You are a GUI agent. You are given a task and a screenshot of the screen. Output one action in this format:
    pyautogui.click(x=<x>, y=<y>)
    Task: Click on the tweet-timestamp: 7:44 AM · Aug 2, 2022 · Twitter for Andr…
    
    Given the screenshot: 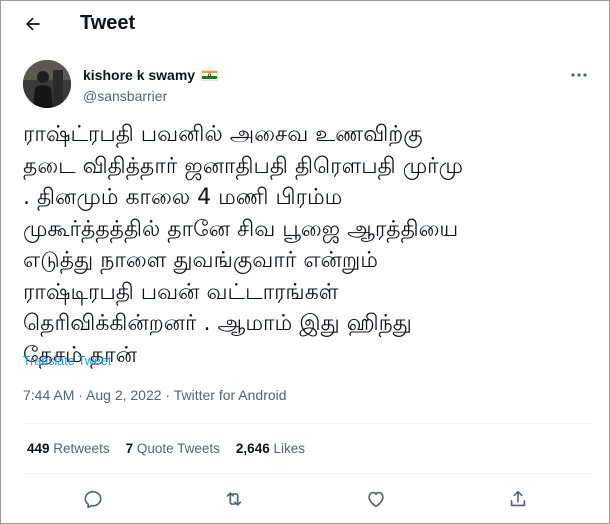 What is the action you would take?
    pyautogui.click(x=155, y=395)
    